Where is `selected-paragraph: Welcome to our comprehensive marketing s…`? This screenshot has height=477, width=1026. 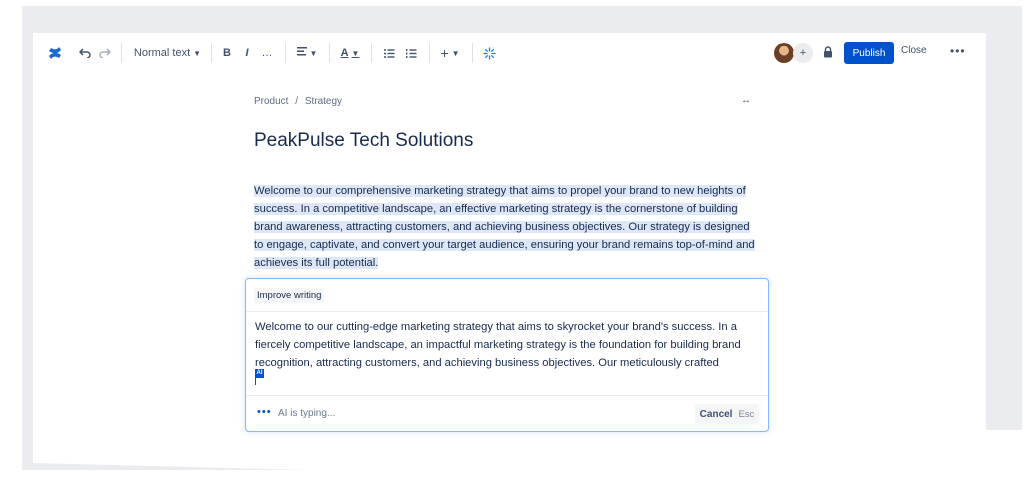
selected-paragraph: Welcome to our comprehensive marketing s… is located at coordinates (510, 227).